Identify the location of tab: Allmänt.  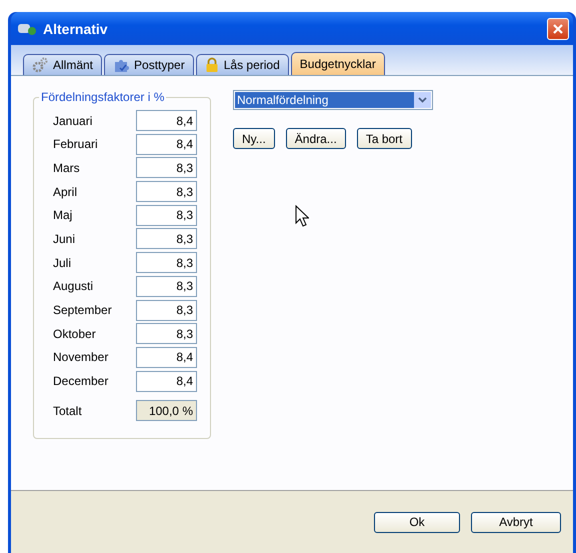
(62, 64).